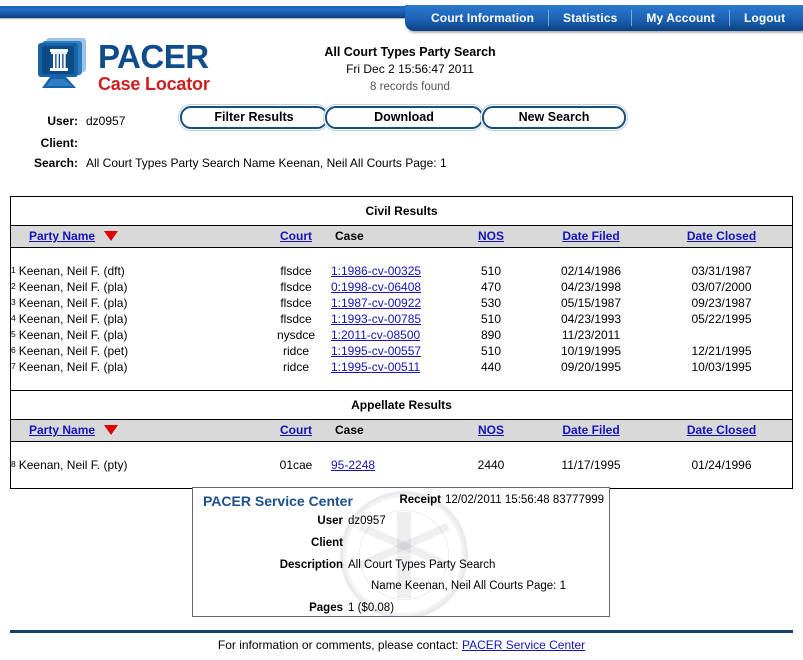  Describe the element at coordinates (376, 319) in the screenshot. I see `case-link: 1:1993-cv-00785` at that location.